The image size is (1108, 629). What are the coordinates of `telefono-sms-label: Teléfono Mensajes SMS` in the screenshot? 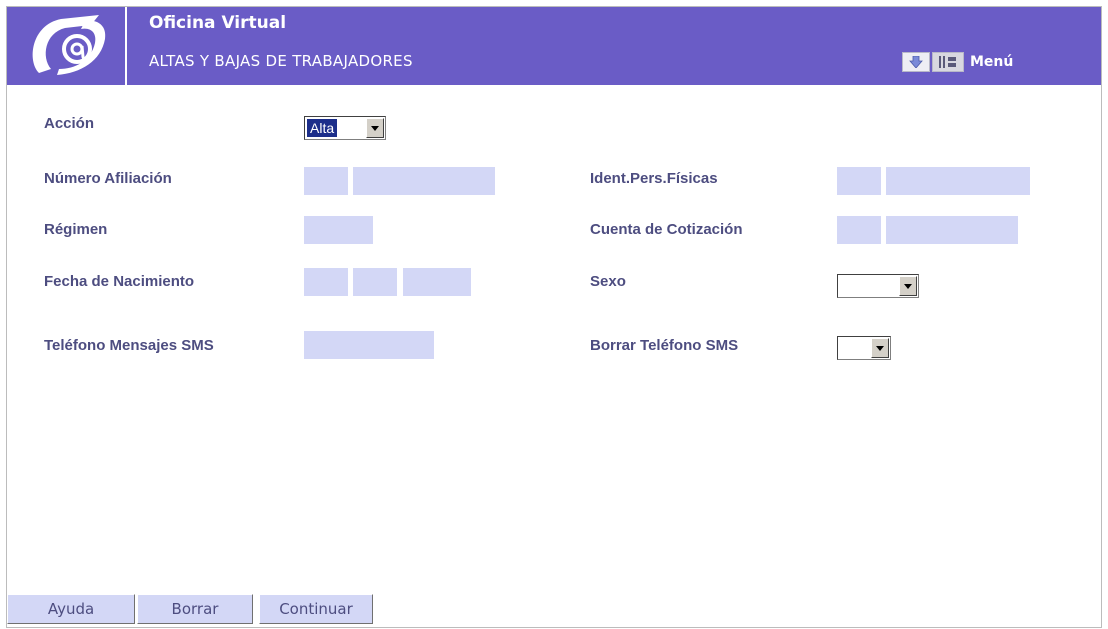 It's located at (129, 345).